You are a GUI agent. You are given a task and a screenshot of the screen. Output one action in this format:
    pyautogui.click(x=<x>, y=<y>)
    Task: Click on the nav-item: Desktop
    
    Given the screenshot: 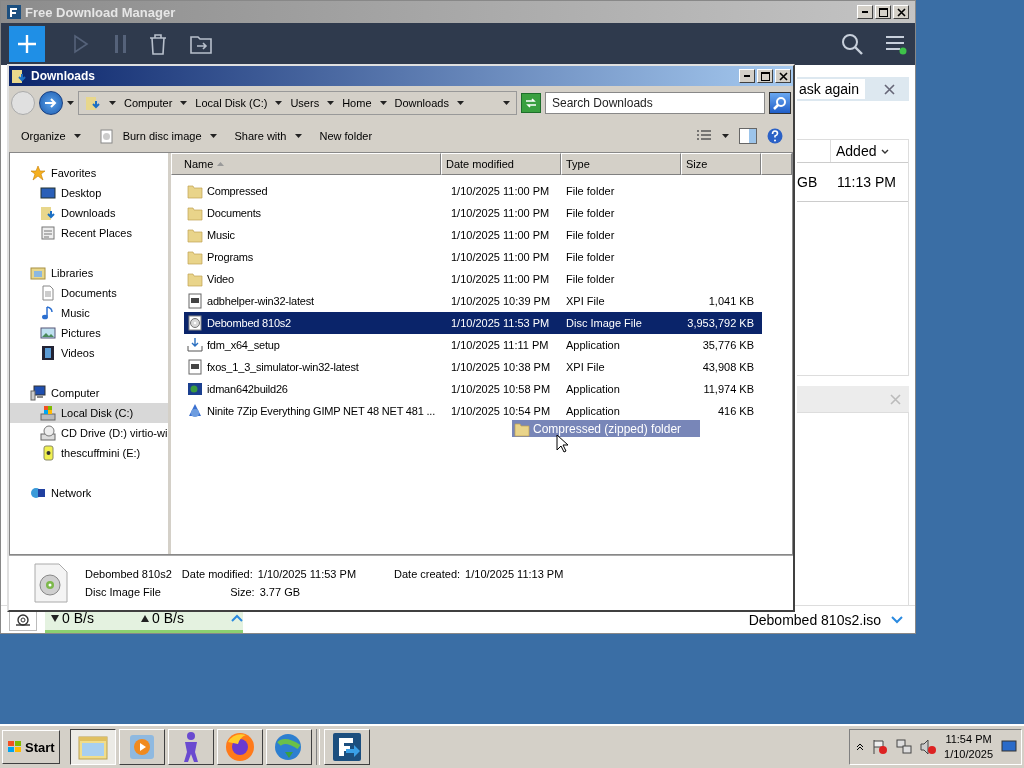 What is the action you would take?
    pyautogui.click(x=89, y=193)
    